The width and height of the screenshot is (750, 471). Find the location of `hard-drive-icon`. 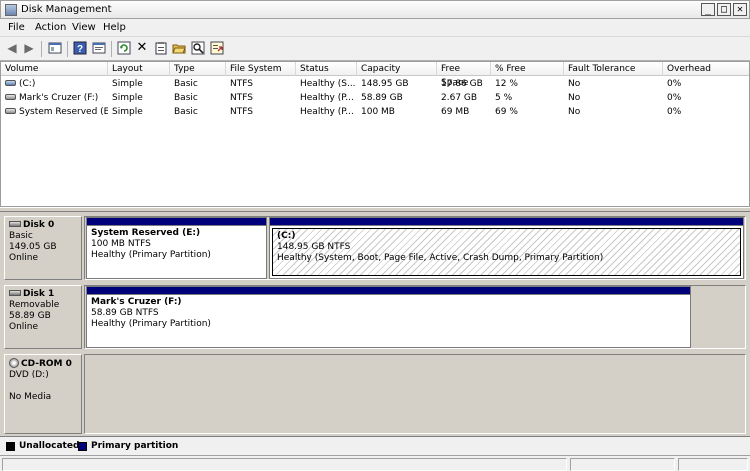

hard-drive-icon is located at coordinates (10, 111).